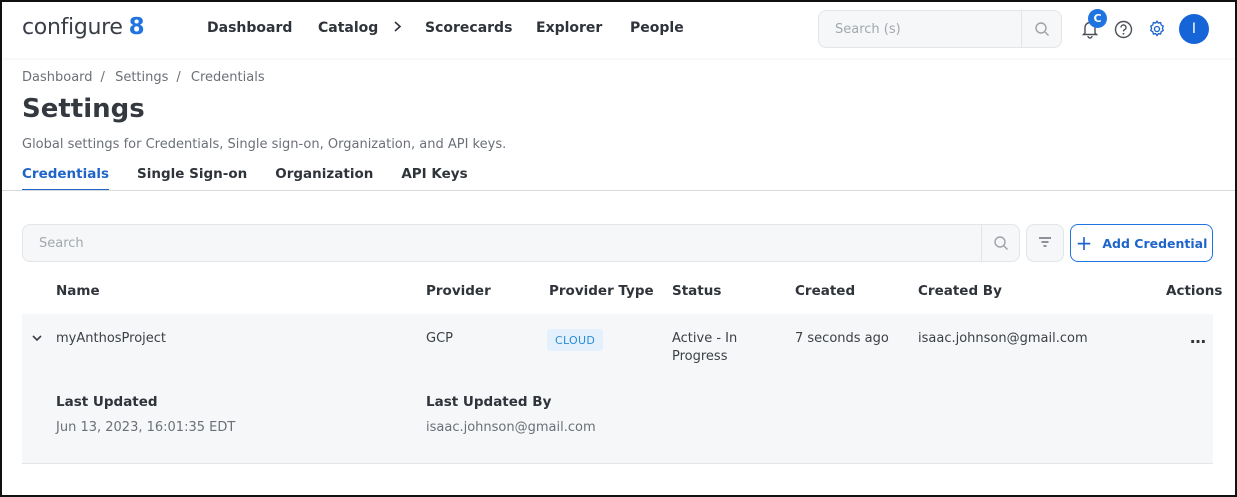  I want to click on tab-credentials: Credentials, so click(66, 178).